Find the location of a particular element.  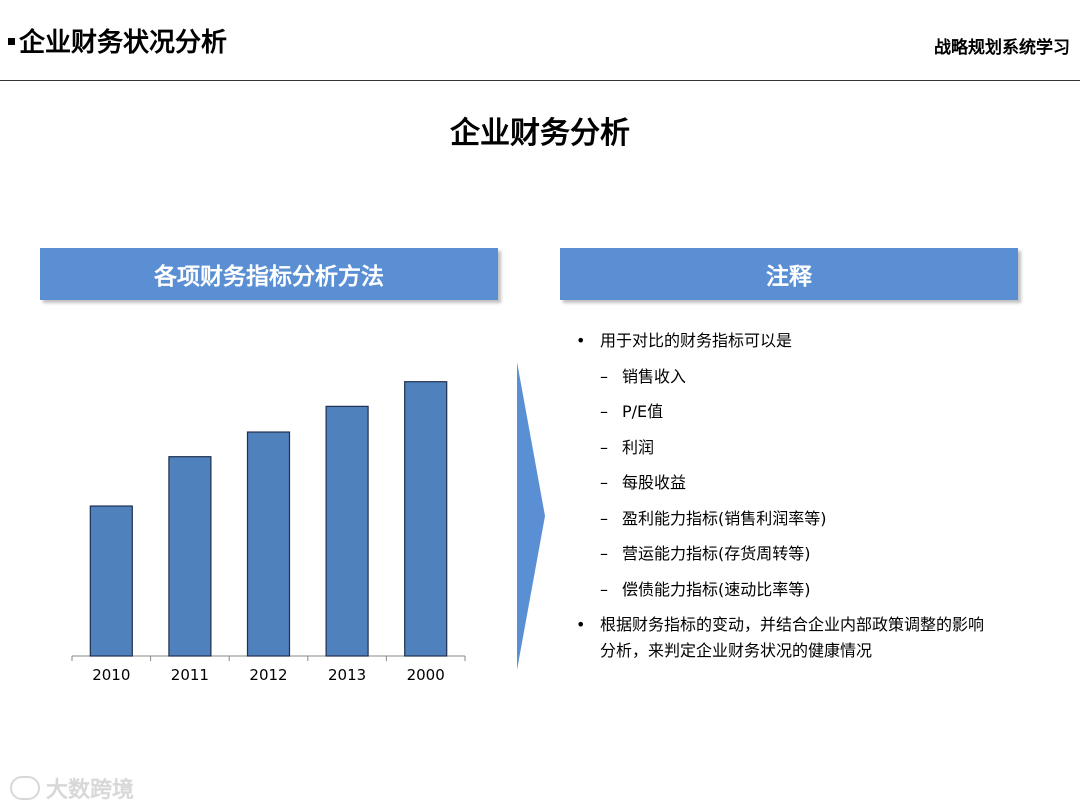

note-item: – 营运能力指标(存货周转等) is located at coordinates (801, 559).